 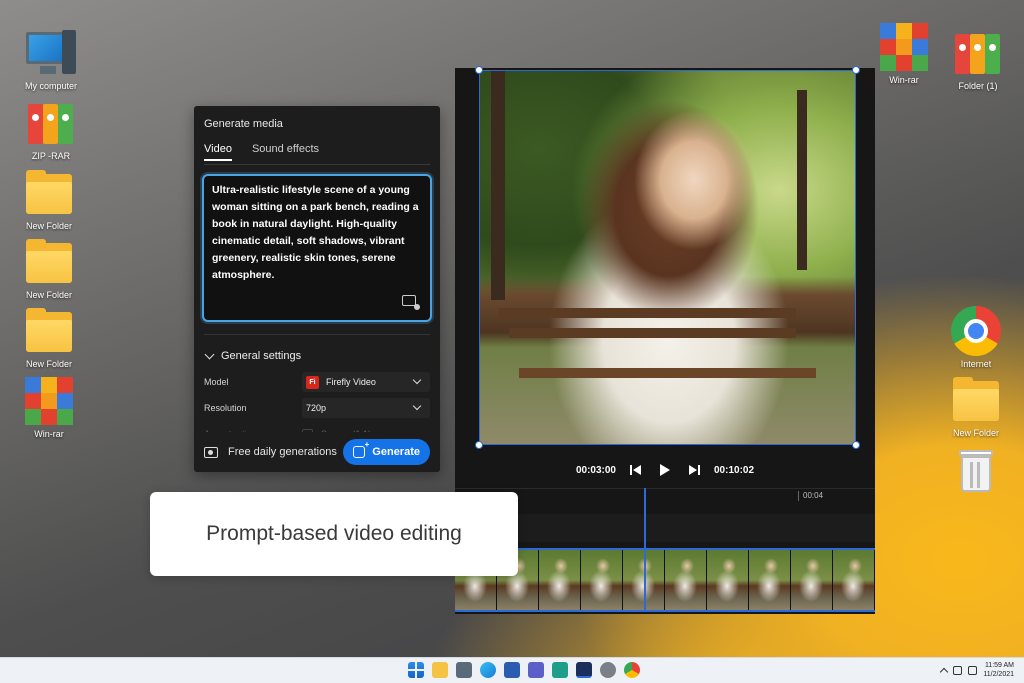 I want to click on trash-icon, so click(x=976, y=471).